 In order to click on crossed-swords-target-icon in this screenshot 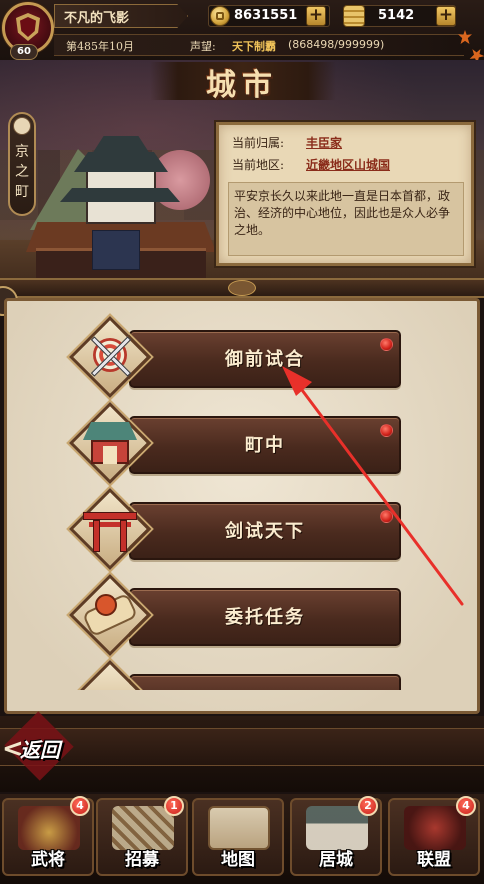, I will do `click(110, 357)`.